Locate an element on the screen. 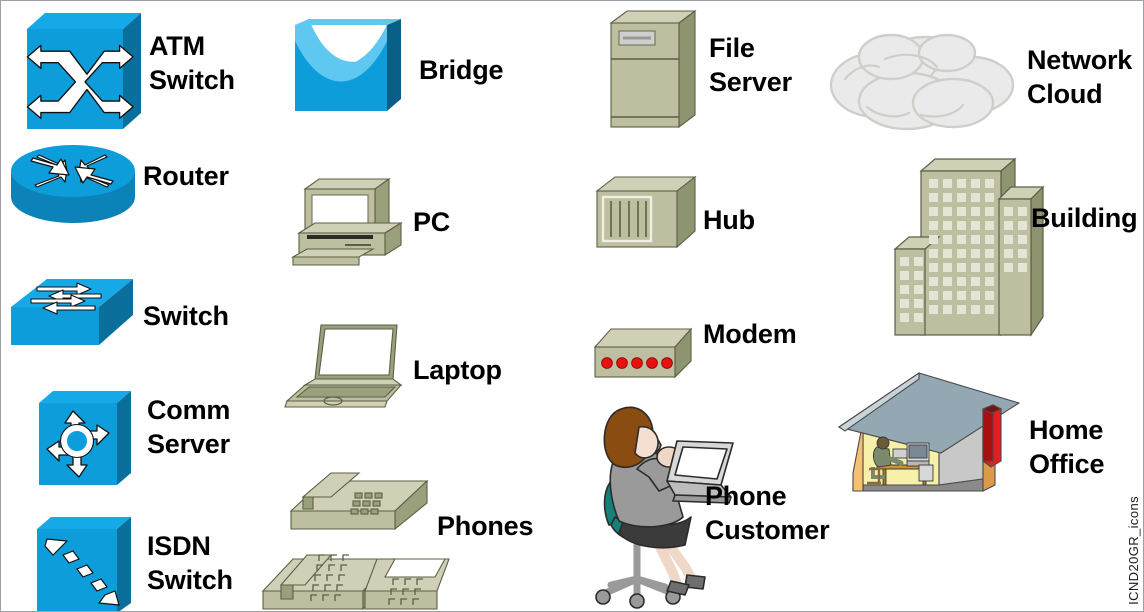  network-cloud-label: Network Cloud is located at coordinates (1080, 77).